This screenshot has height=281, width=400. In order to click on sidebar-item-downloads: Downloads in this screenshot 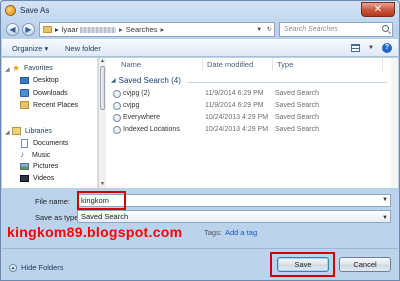, I will do `click(44, 93)`.